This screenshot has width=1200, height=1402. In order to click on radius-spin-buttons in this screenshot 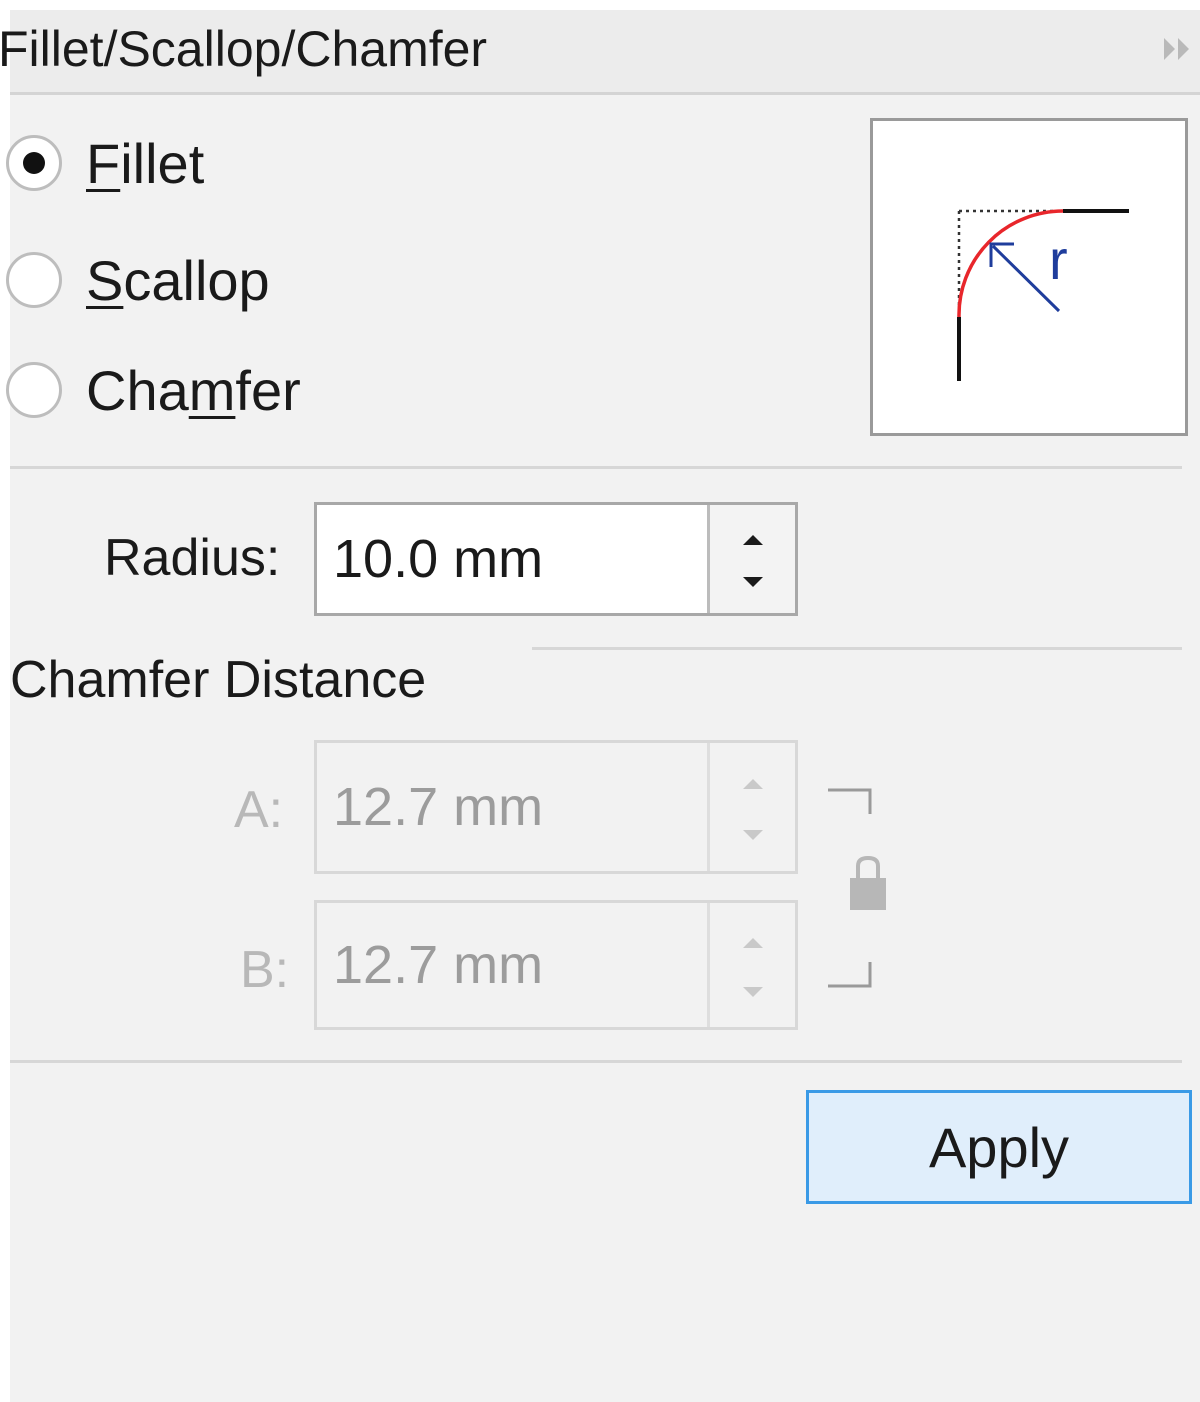, I will do `click(751, 559)`.